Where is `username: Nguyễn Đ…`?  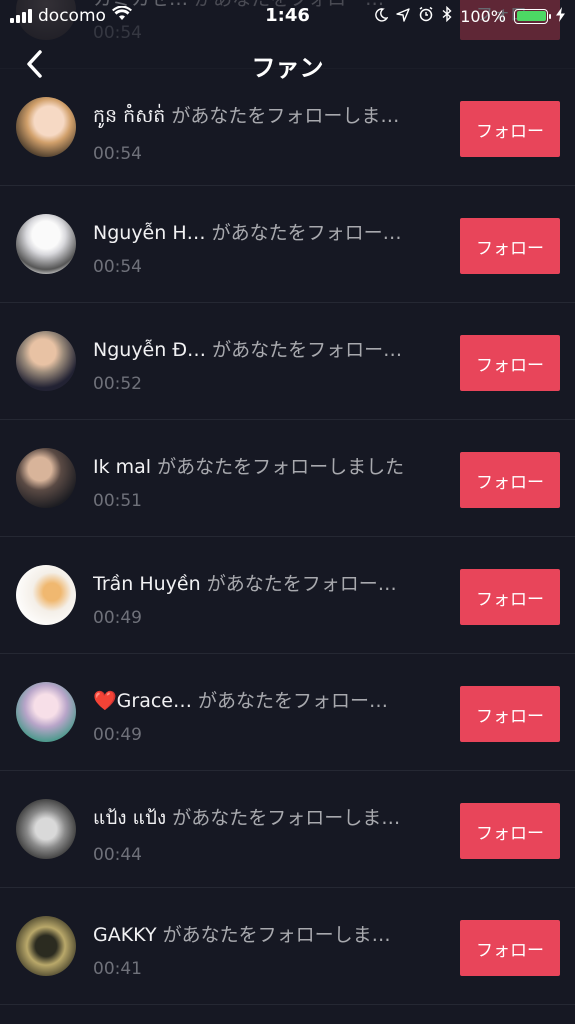 username: Nguyễn Đ… is located at coordinates (149, 350).